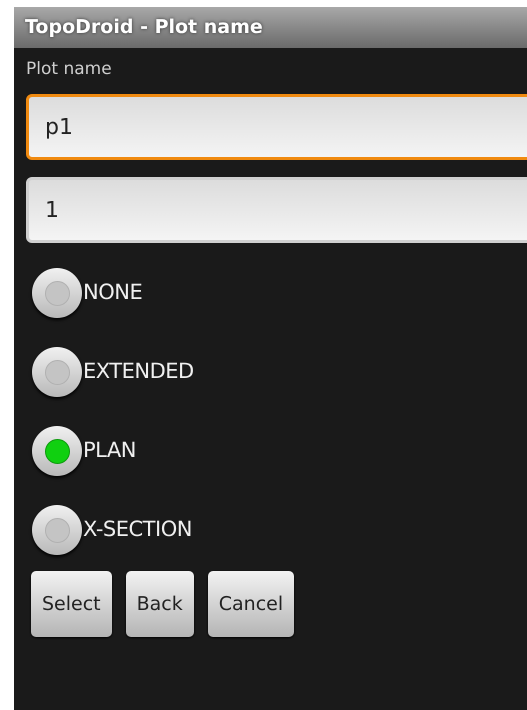  I want to click on radio-label: NONE, so click(112, 292).